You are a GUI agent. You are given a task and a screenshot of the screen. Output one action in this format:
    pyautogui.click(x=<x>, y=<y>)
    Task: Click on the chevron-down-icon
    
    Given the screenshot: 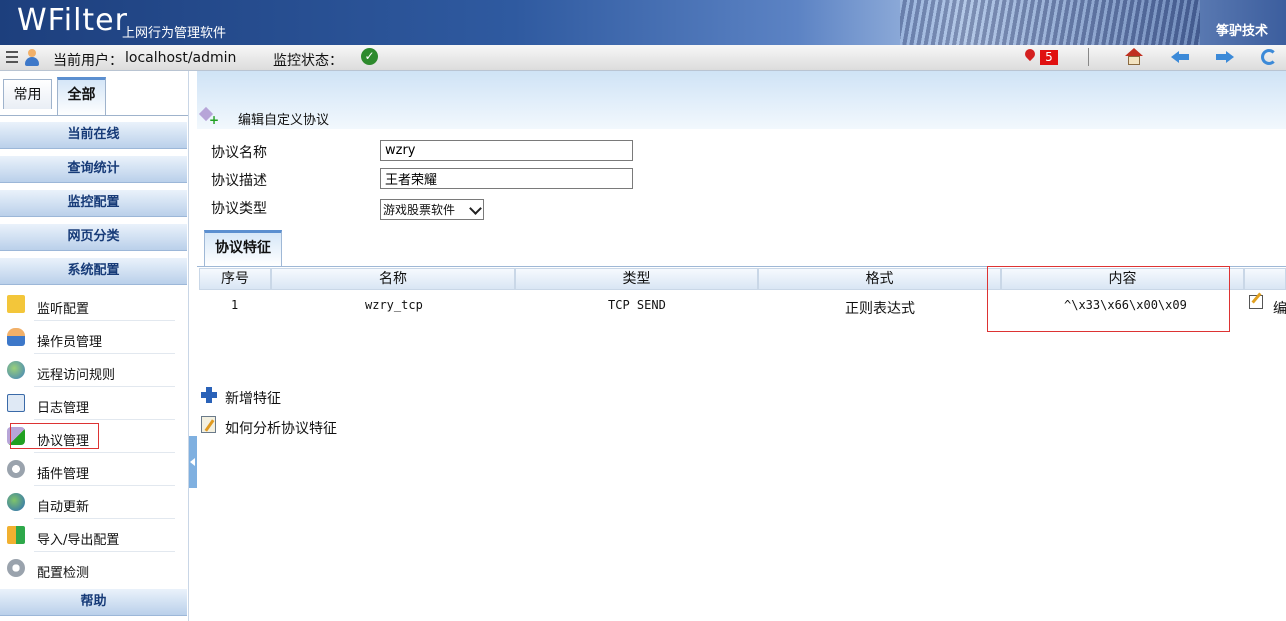 What is the action you would take?
    pyautogui.click(x=475, y=208)
    